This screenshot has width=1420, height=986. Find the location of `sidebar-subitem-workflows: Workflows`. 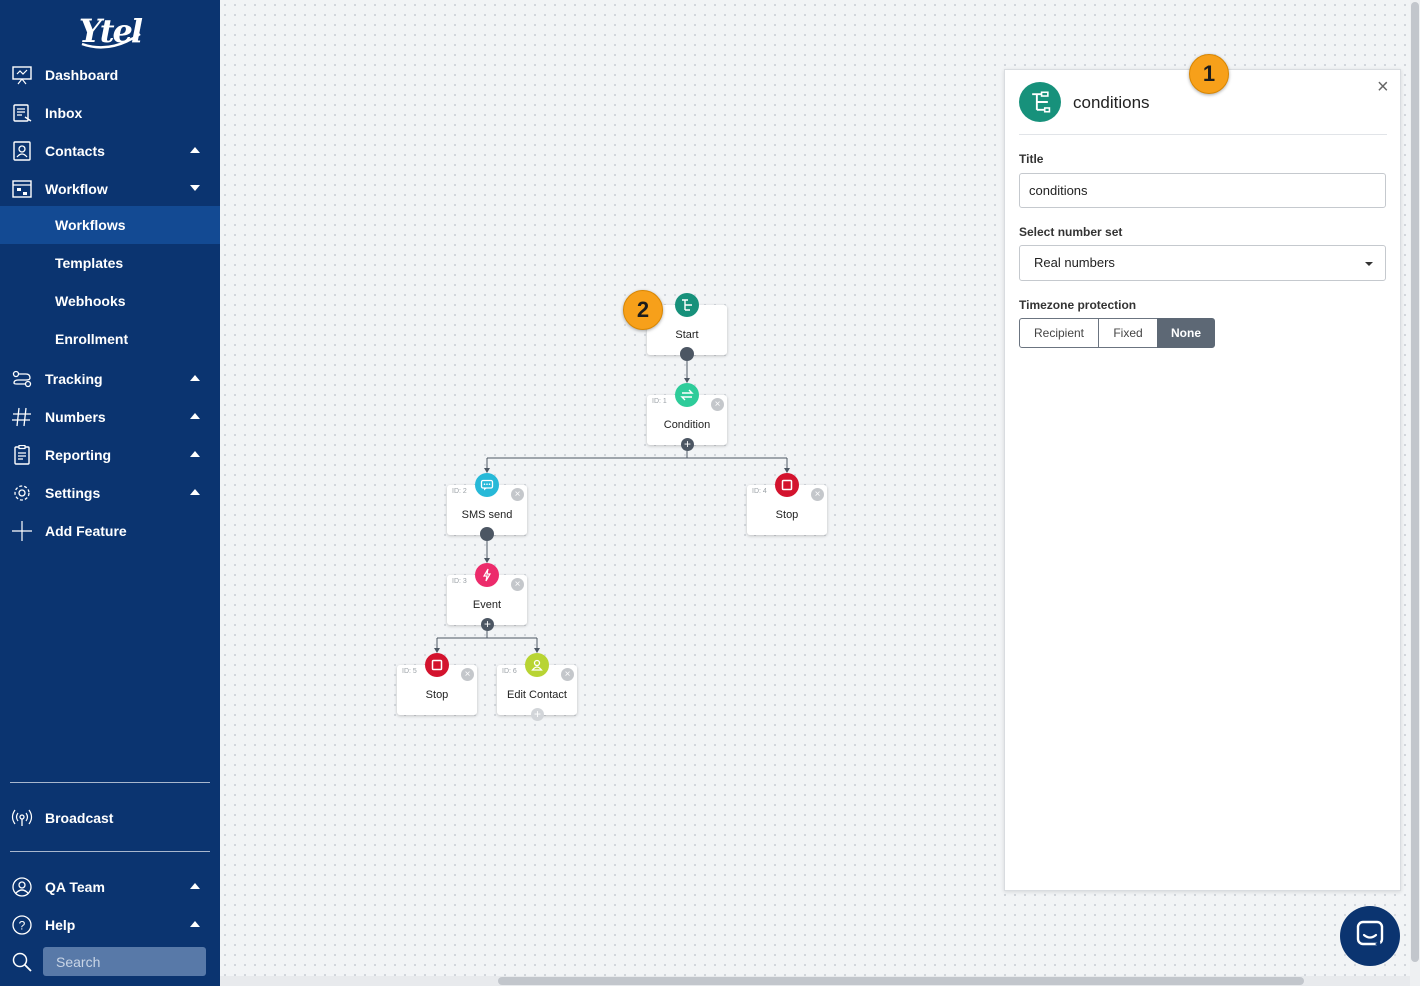

sidebar-subitem-workflows: Workflows is located at coordinates (110, 225).